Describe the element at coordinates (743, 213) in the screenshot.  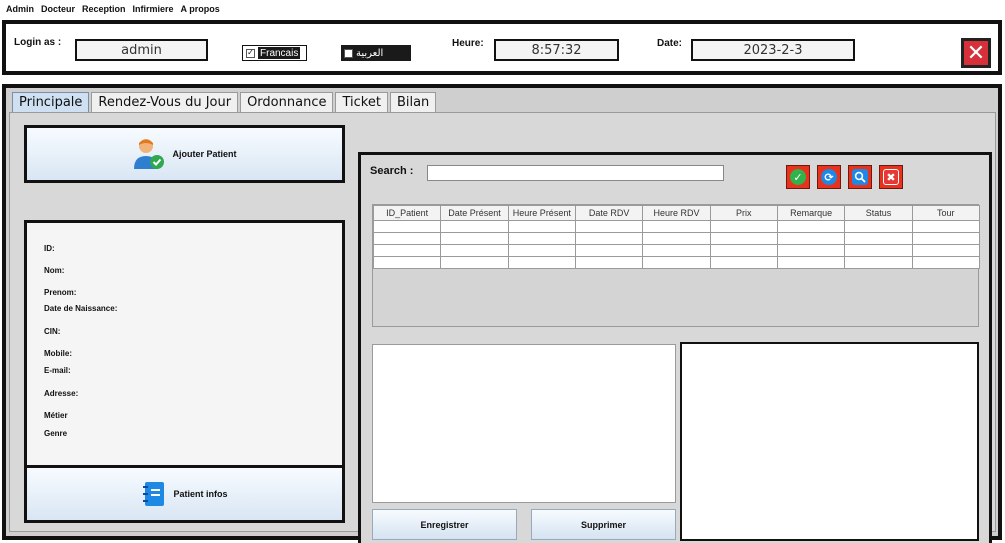
I see `col-prix: Prix` at that location.